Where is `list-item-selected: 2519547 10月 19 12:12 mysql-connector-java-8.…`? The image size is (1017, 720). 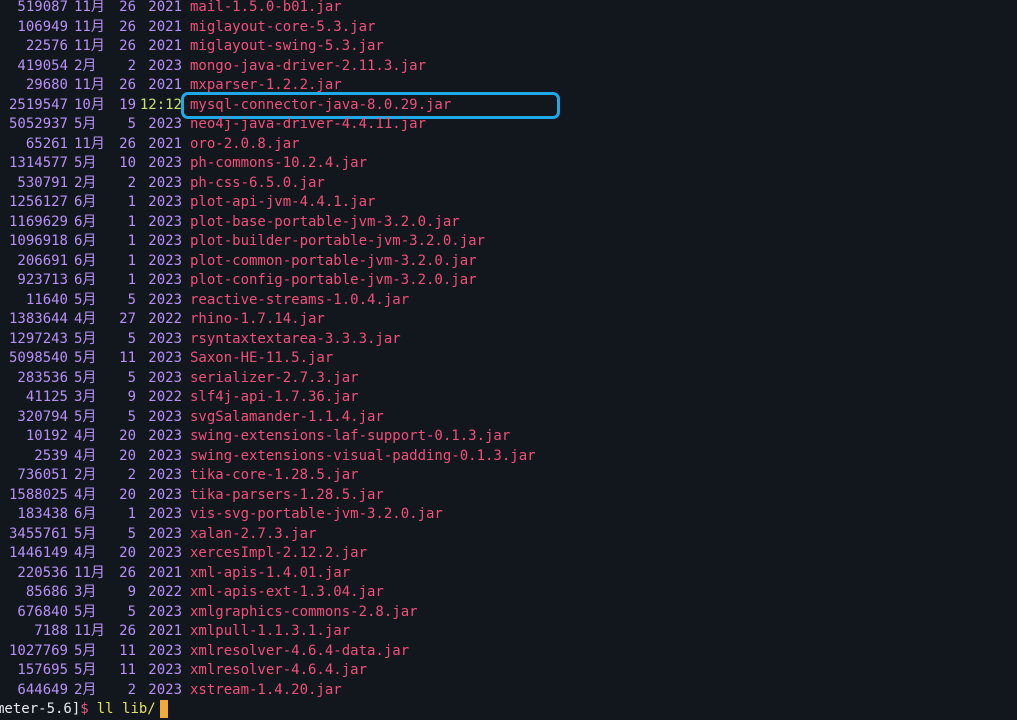 list-item-selected: 2519547 10月 19 12:12 mysql-connector-java-8.… is located at coordinates (508, 105).